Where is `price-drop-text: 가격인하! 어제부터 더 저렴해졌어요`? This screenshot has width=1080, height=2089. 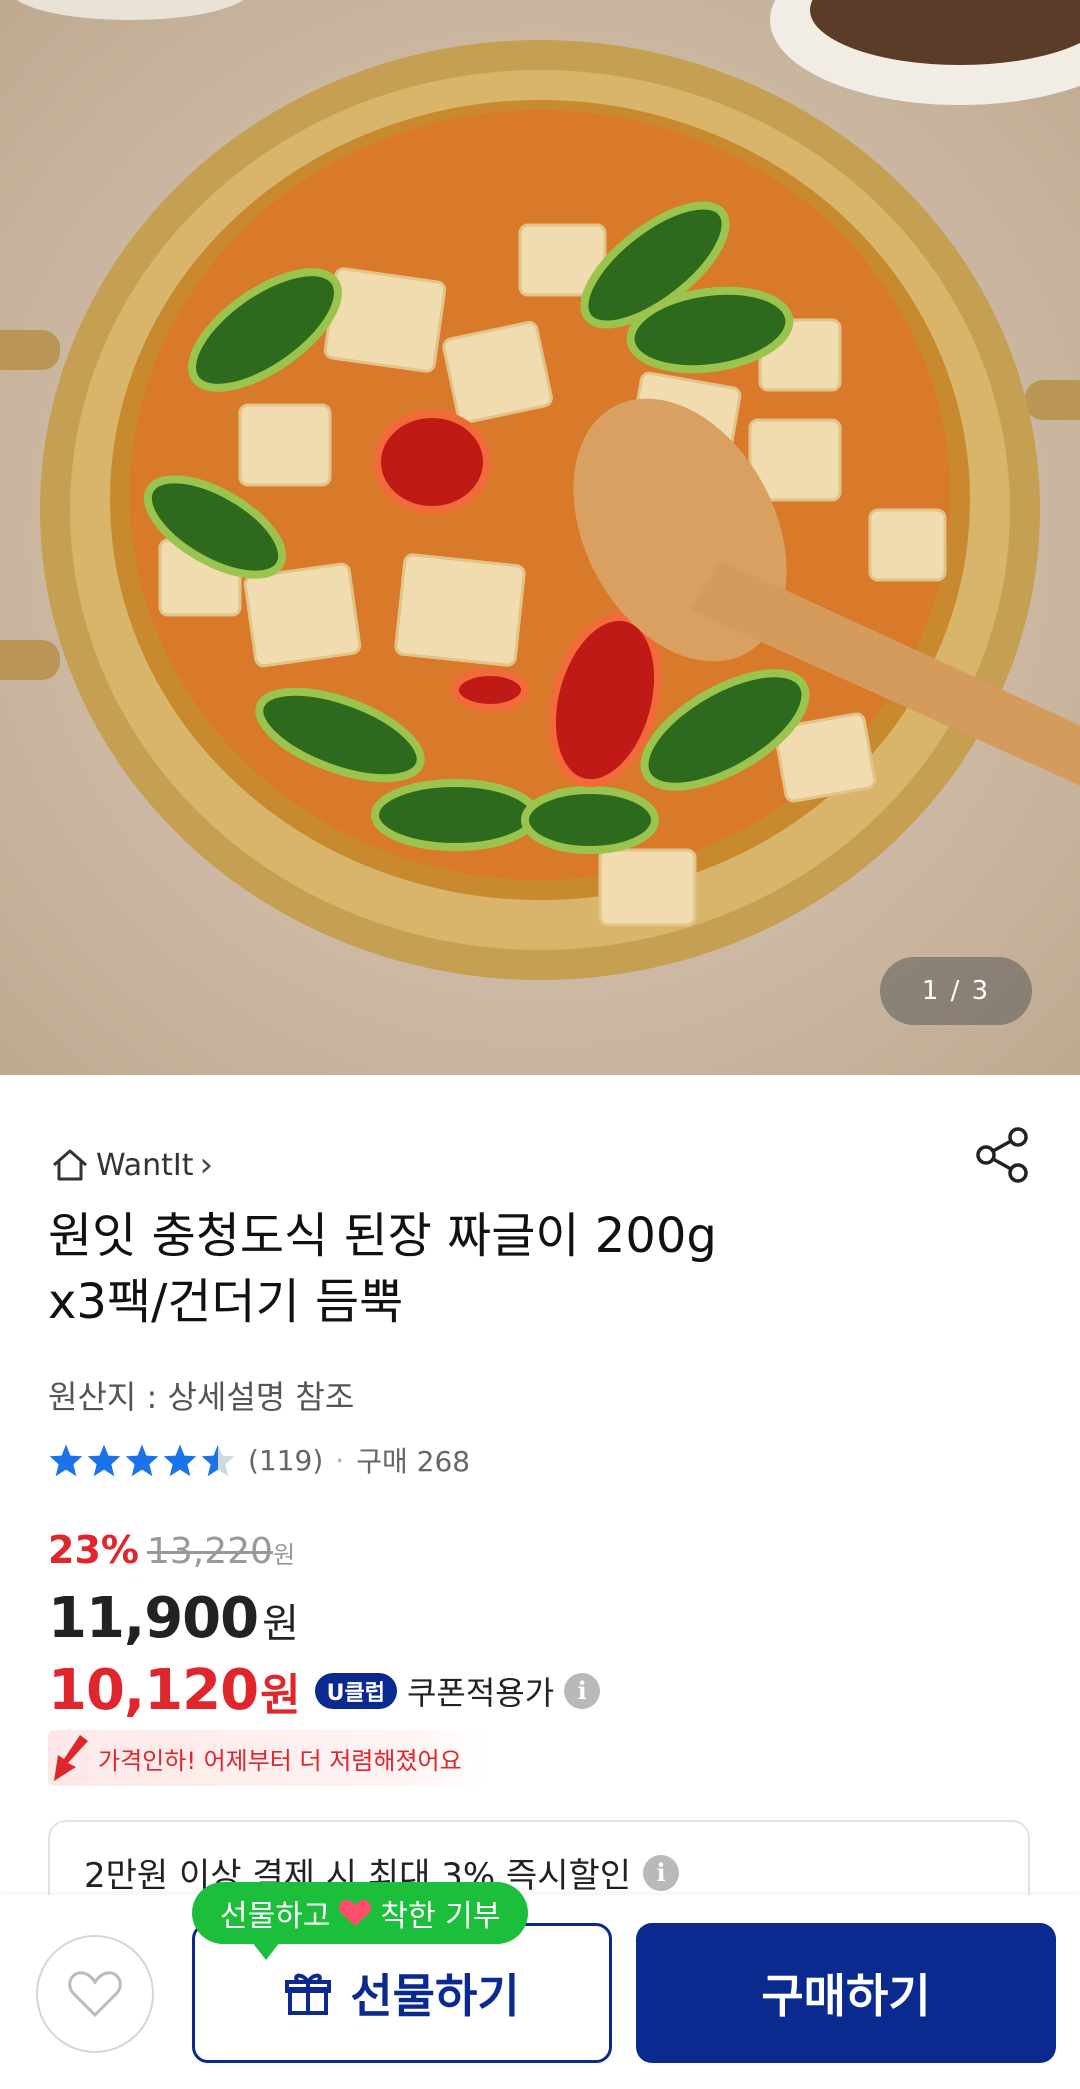 price-drop-text: 가격인하! 어제부터 더 저렴해졌어요 is located at coordinates (280, 1760).